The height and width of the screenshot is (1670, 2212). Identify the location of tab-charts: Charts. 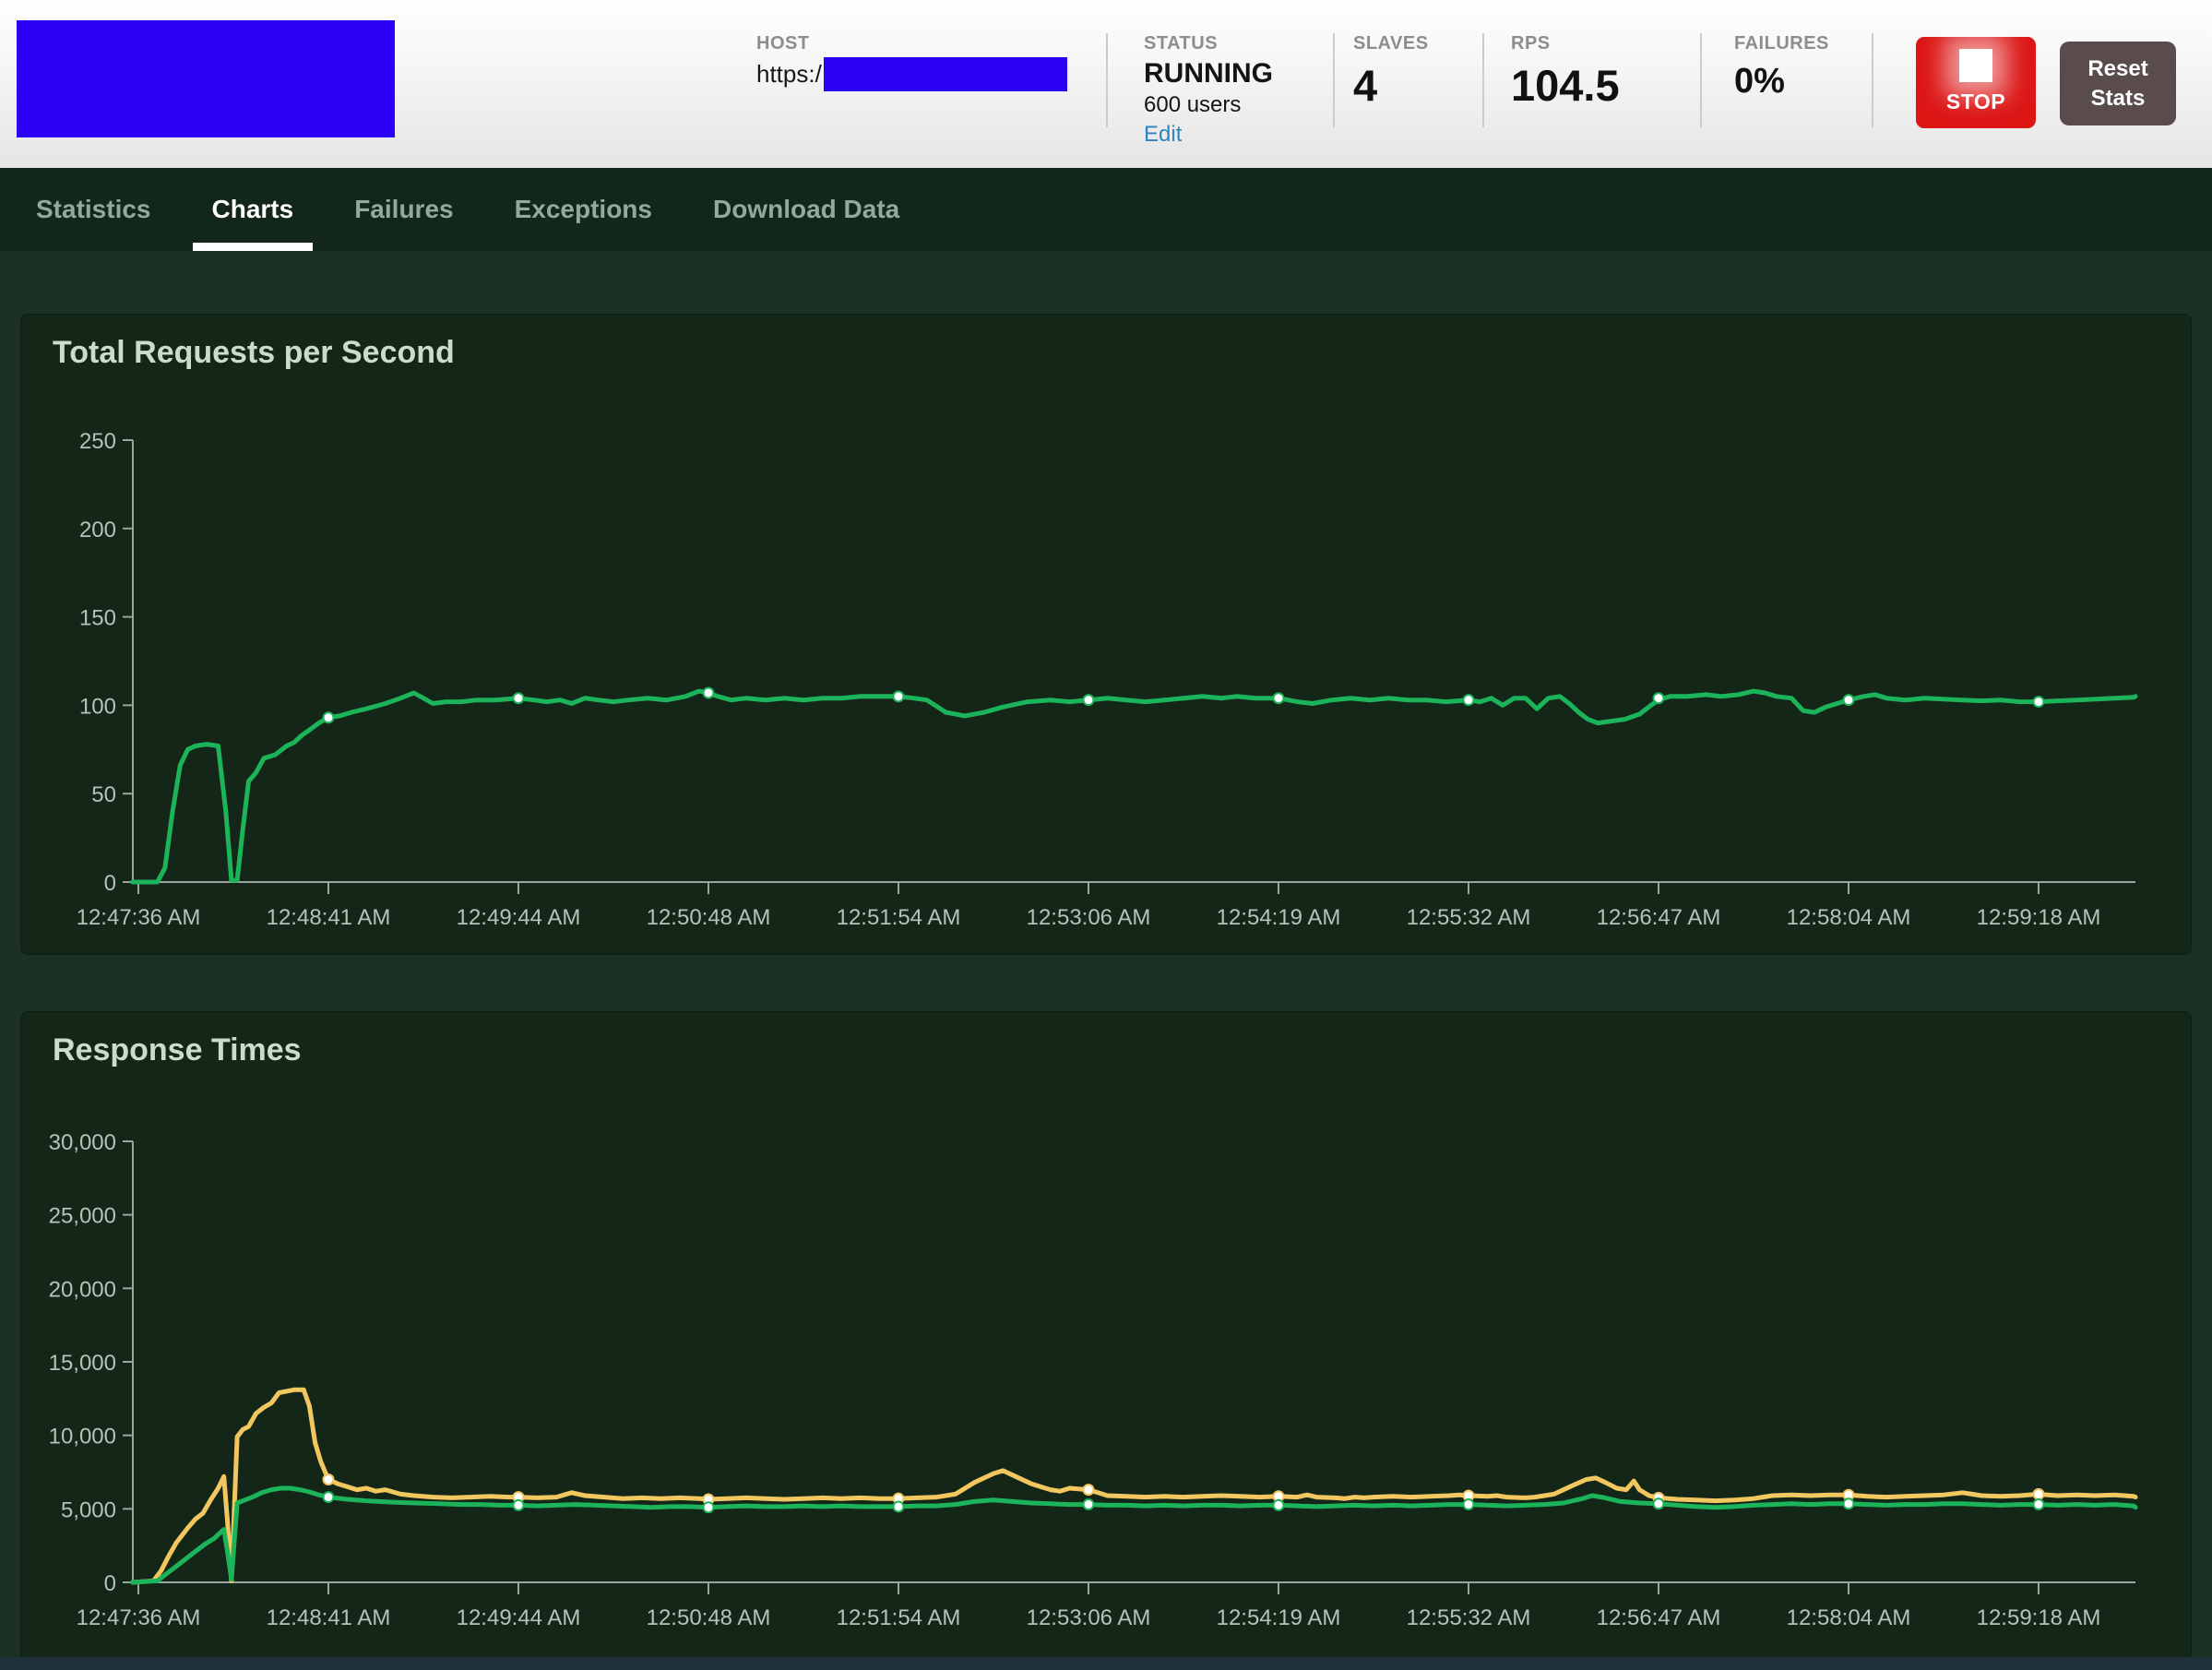
(253, 209).